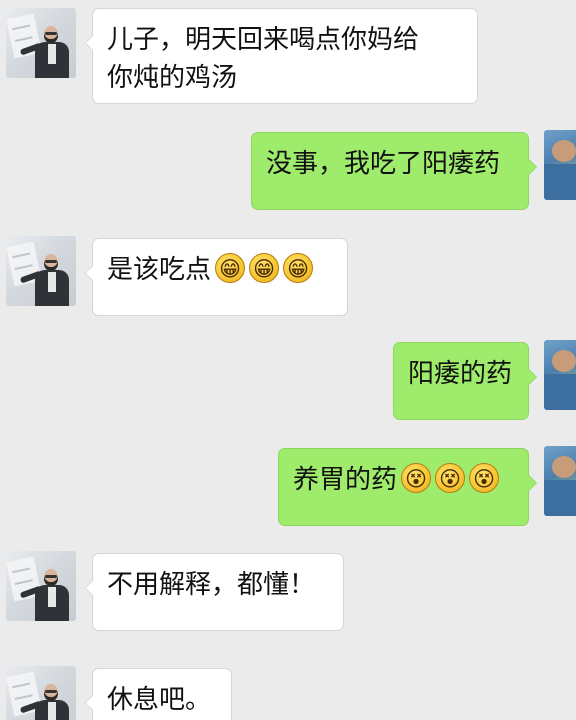 The width and height of the screenshot is (576, 720). Describe the element at coordinates (345, 480) in the screenshot. I see `message-text: 养胃的药` at that location.